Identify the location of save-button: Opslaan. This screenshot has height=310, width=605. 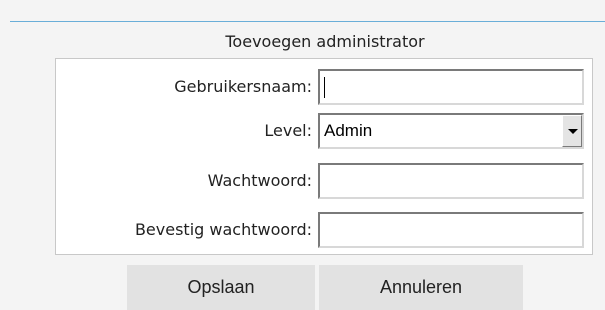
(221, 287).